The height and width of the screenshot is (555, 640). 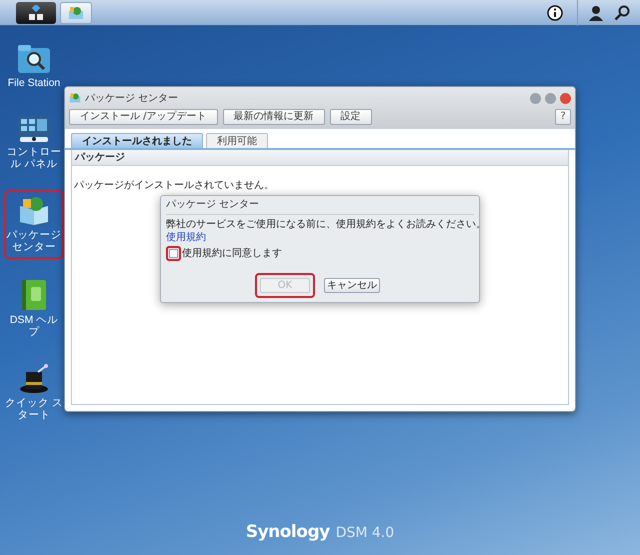 I want to click on shortcut-label: DSM ヘルプ, so click(x=34, y=326).